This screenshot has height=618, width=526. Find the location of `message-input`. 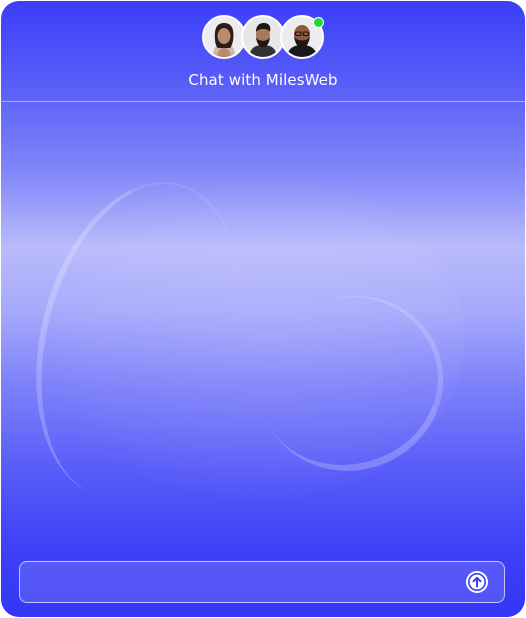

message-input is located at coordinates (244, 583).